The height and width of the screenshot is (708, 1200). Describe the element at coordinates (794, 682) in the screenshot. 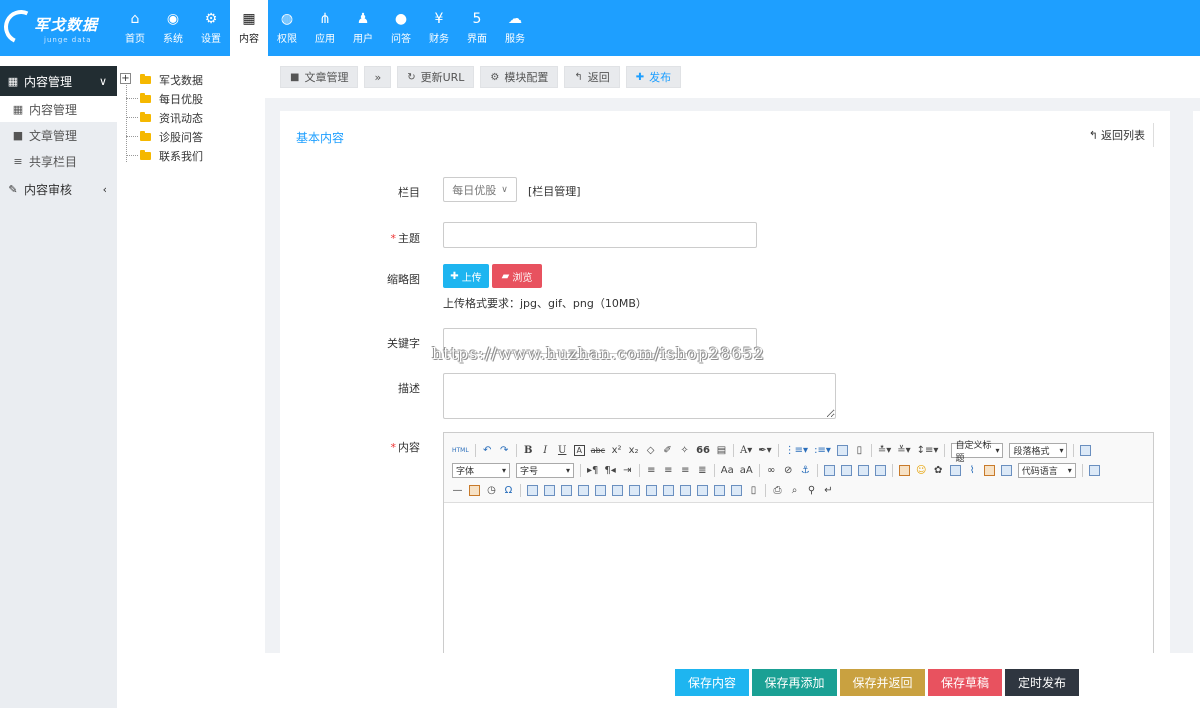

I see `save-add-button: 保存再添加` at that location.